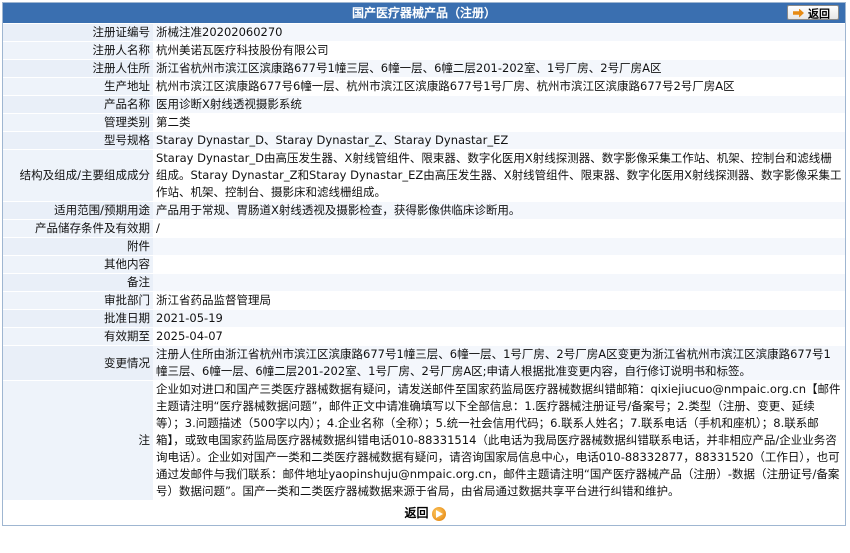 The height and width of the screenshot is (553, 850). What do you see at coordinates (438, 513) in the screenshot?
I see `play-circle-icon` at bounding box center [438, 513].